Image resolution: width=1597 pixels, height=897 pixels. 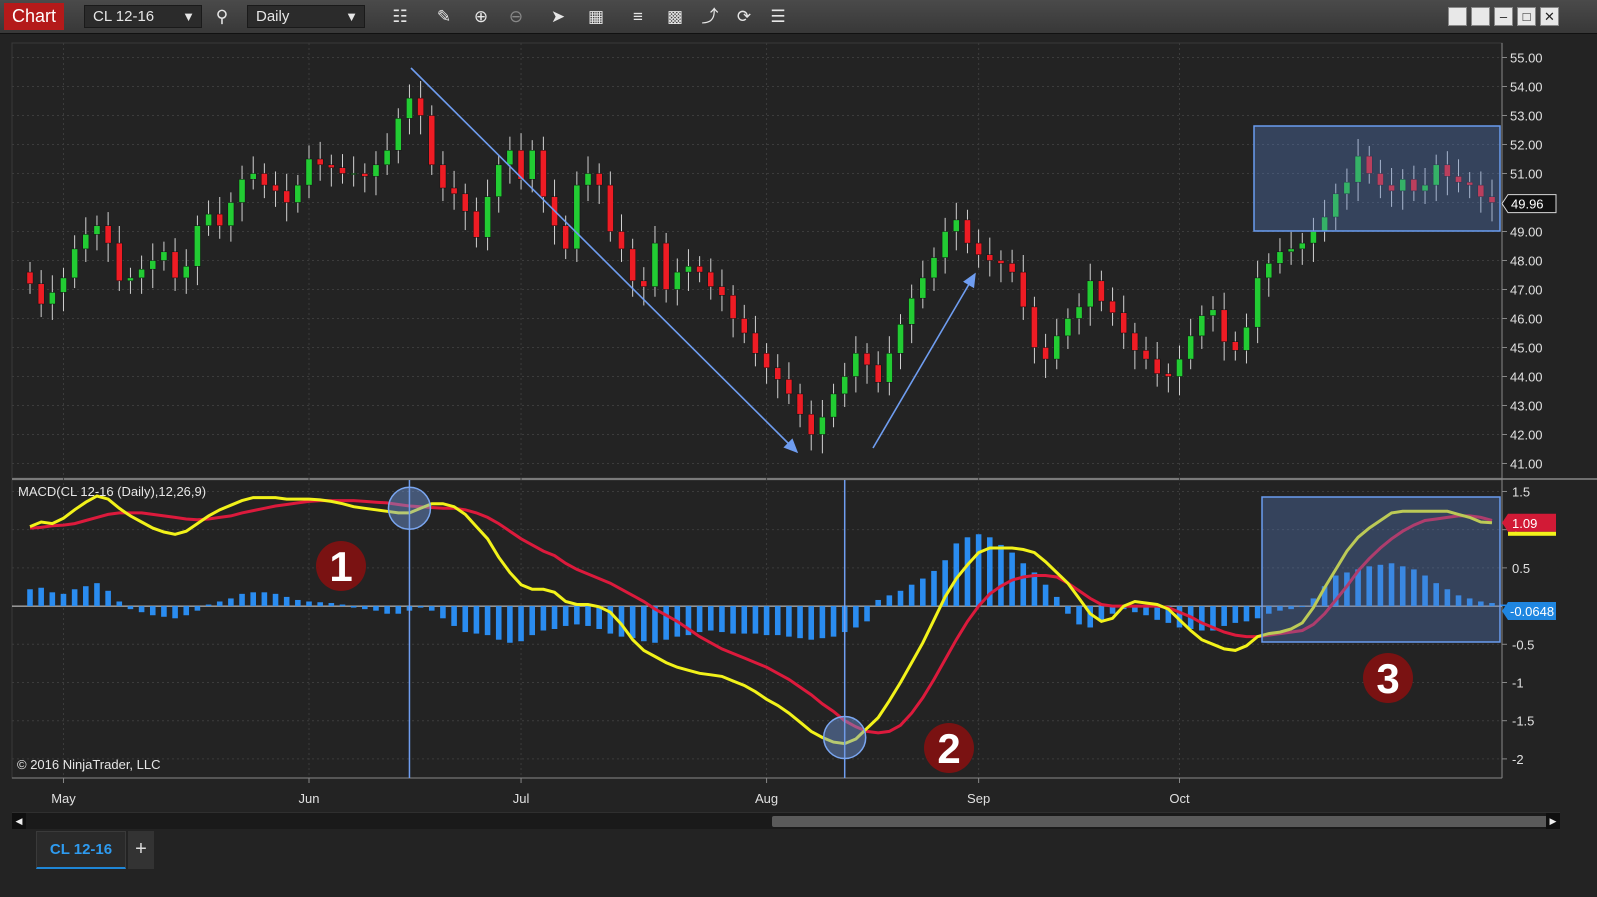 I want to click on add-tab-button: +, so click(x=141, y=850).